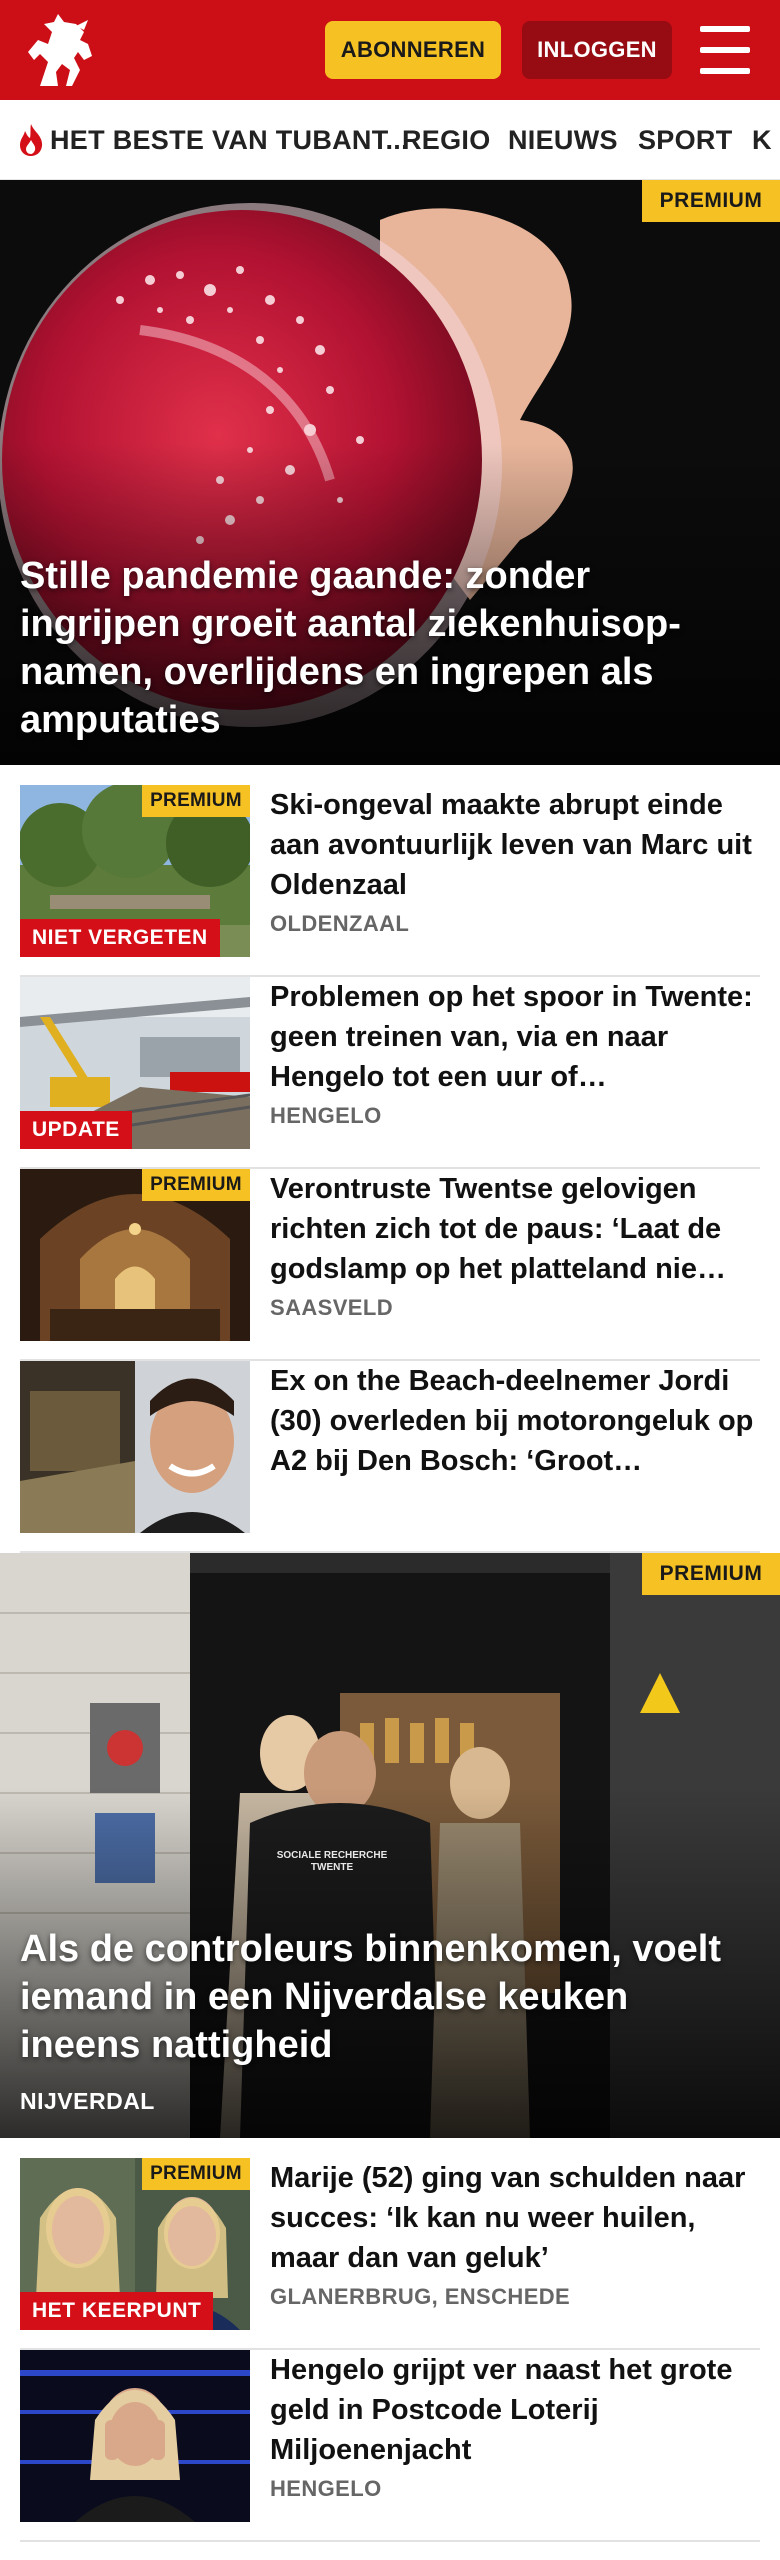  What do you see at coordinates (413, 50) in the screenshot?
I see `subscribe-button: ABONNEREN` at bounding box center [413, 50].